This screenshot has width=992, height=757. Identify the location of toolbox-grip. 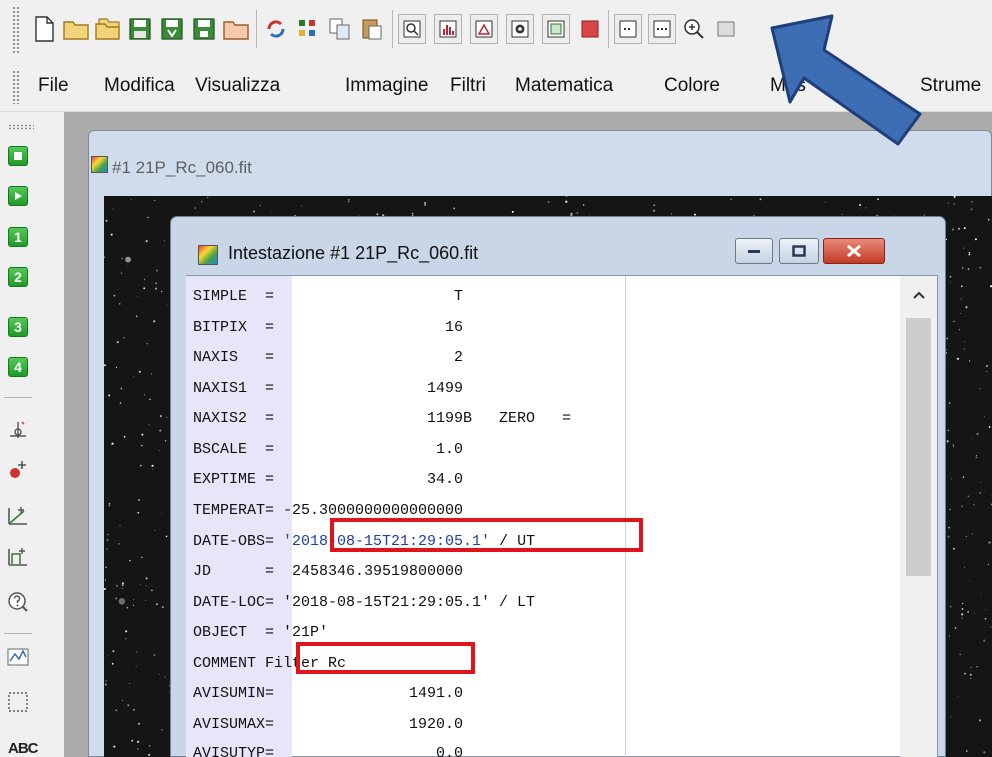
(21, 127).